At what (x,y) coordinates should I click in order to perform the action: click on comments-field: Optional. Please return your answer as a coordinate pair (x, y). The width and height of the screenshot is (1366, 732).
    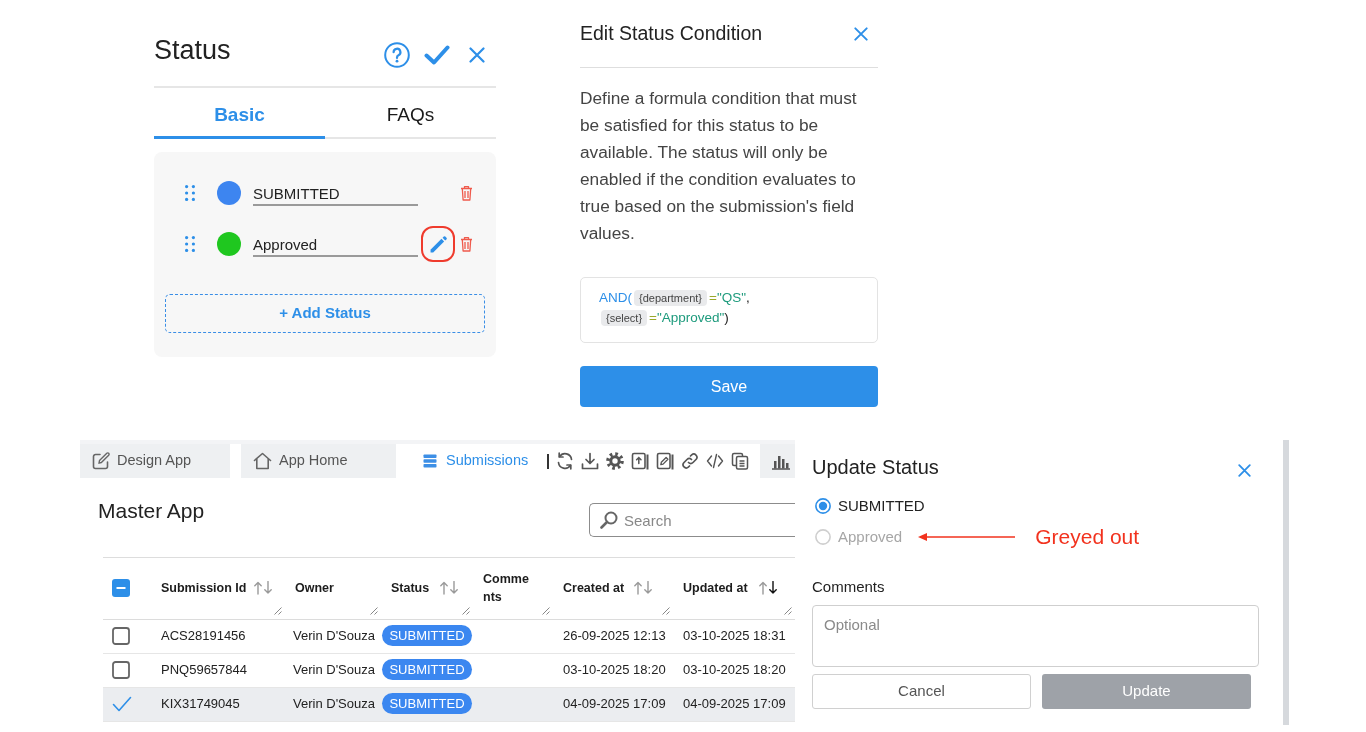
    Looking at the image, I should click on (1035, 636).